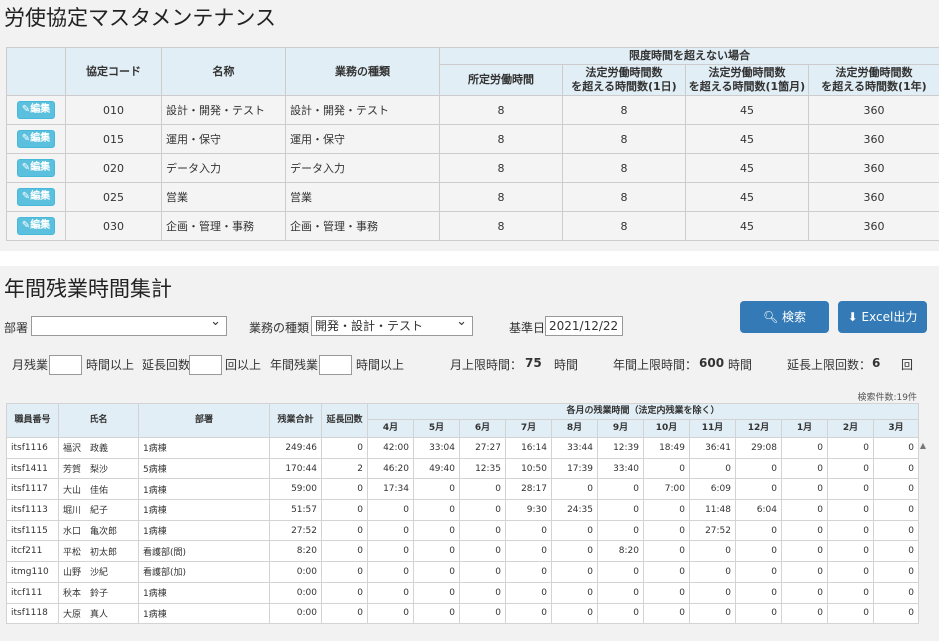  Describe the element at coordinates (129, 326) in the screenshot. I see `dept-select` at that location.